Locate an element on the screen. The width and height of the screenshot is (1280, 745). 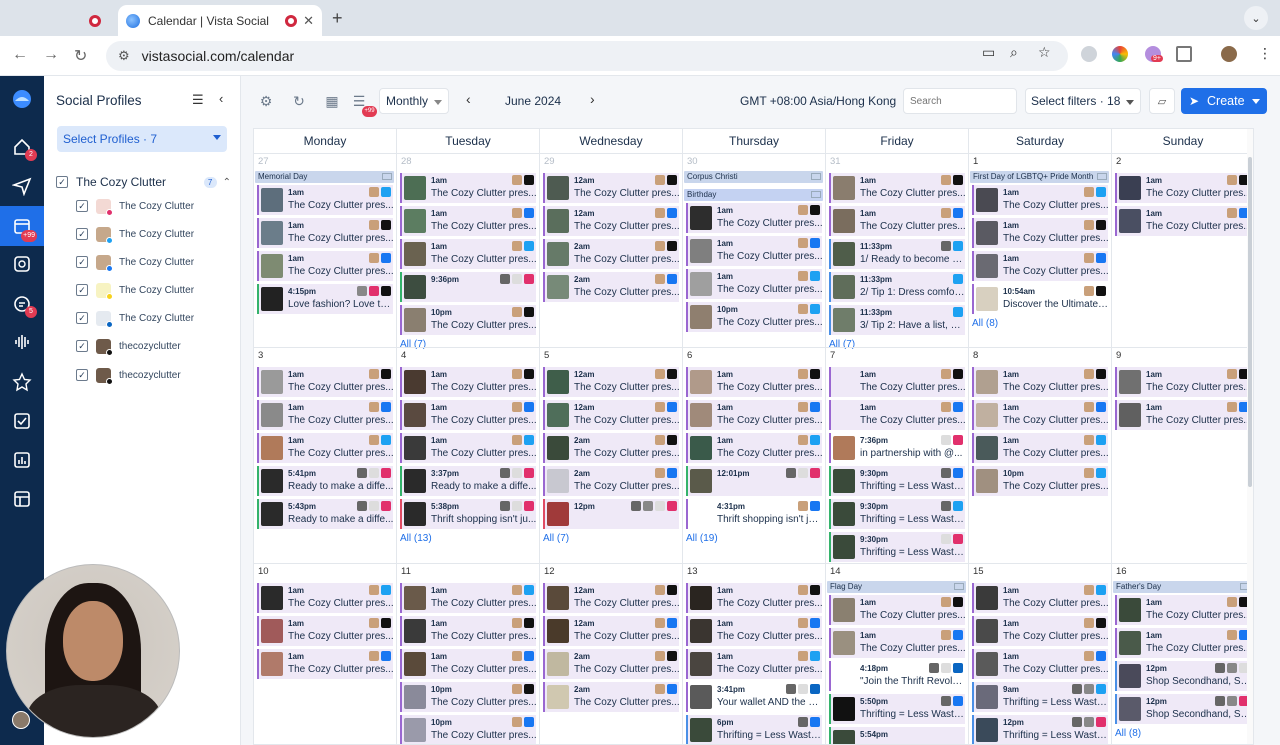
site-settings-icon: ⚙ is located at coordinates (124, 56).